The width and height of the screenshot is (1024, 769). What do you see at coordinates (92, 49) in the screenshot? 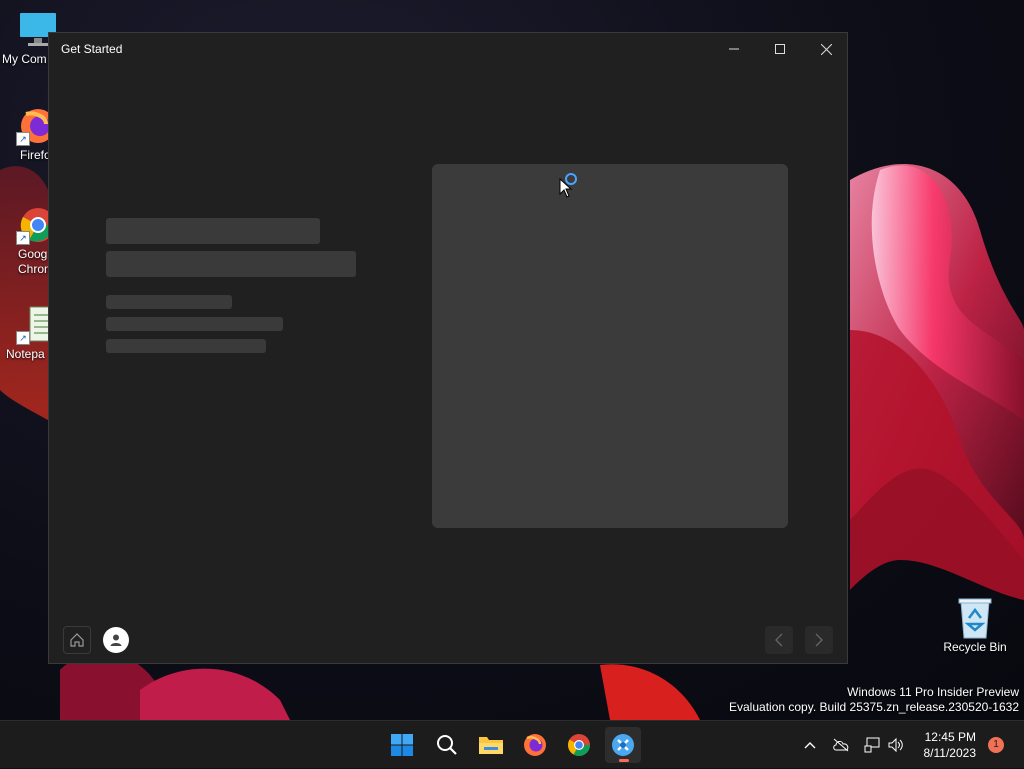
I see `window-title: Get Started` at bounding box center [92, 49].